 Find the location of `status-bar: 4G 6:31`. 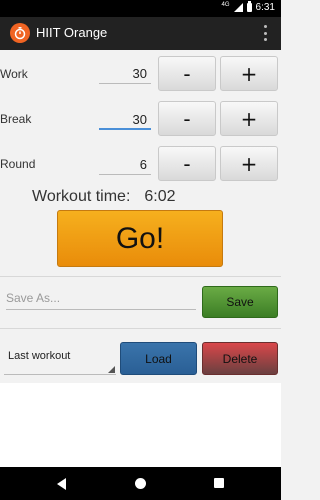

status-bar: 4G 6:31 is located at coordinates (140, 8).